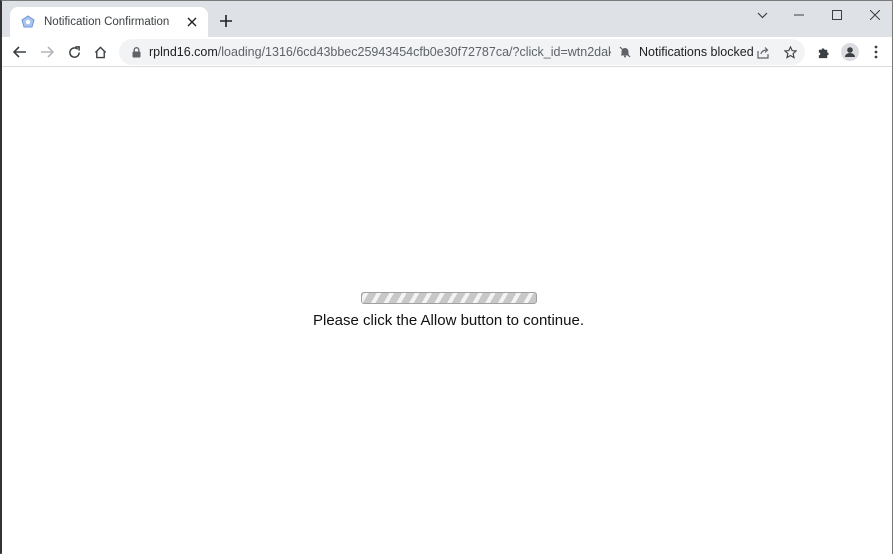  I want to click on minimize-button, so click(799, 15).